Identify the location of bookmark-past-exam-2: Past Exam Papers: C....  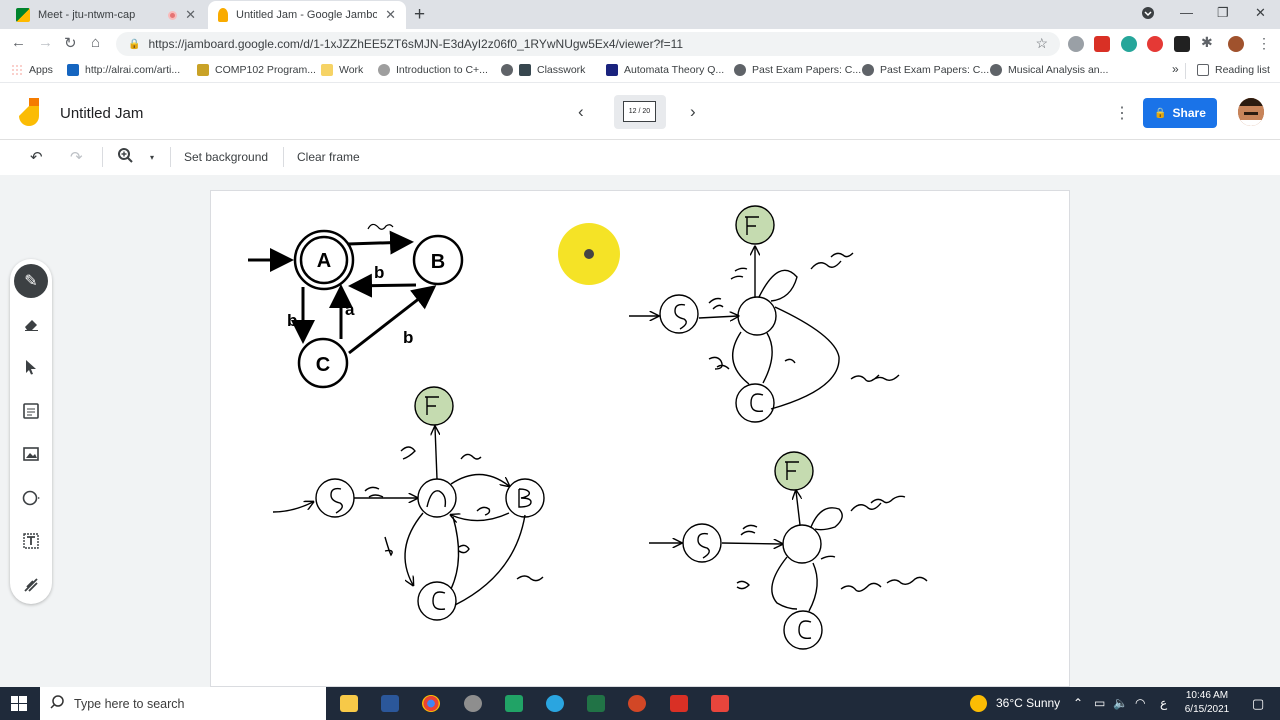
(925, 70).